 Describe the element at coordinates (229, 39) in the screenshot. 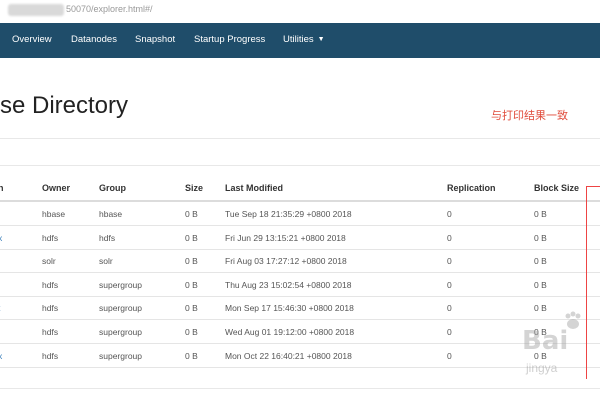

I see `nav-startup-progress: Startup Progress` at that location.